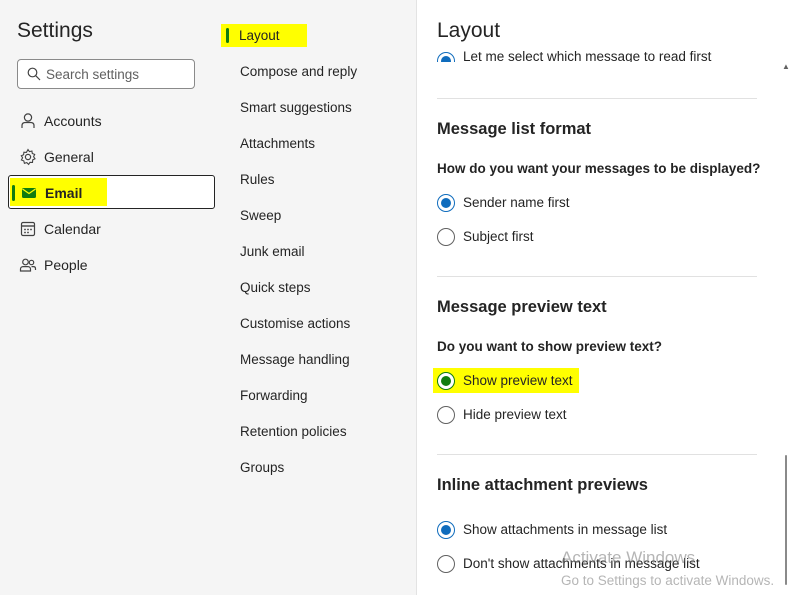  Describe the element at coordinates (29, 193) in the screenshot. I see `mail-icon` at that location.